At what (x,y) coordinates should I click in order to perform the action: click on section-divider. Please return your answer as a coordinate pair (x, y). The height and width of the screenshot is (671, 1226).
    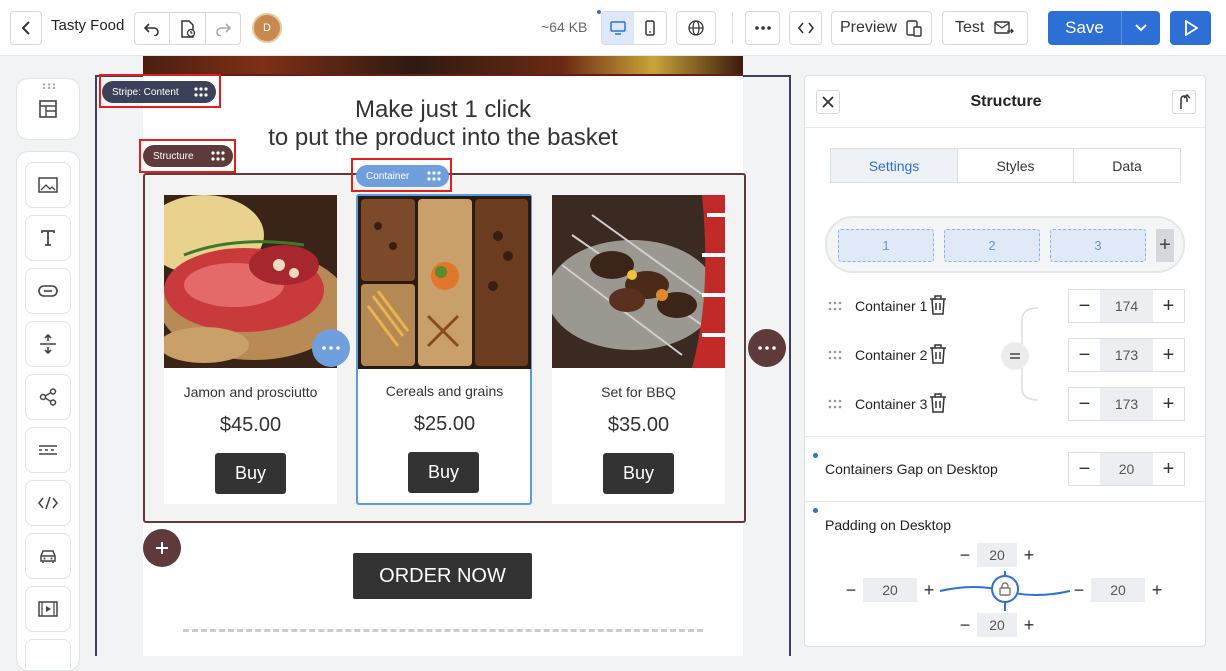
    Looking at the image, I should click on (1005, 501).